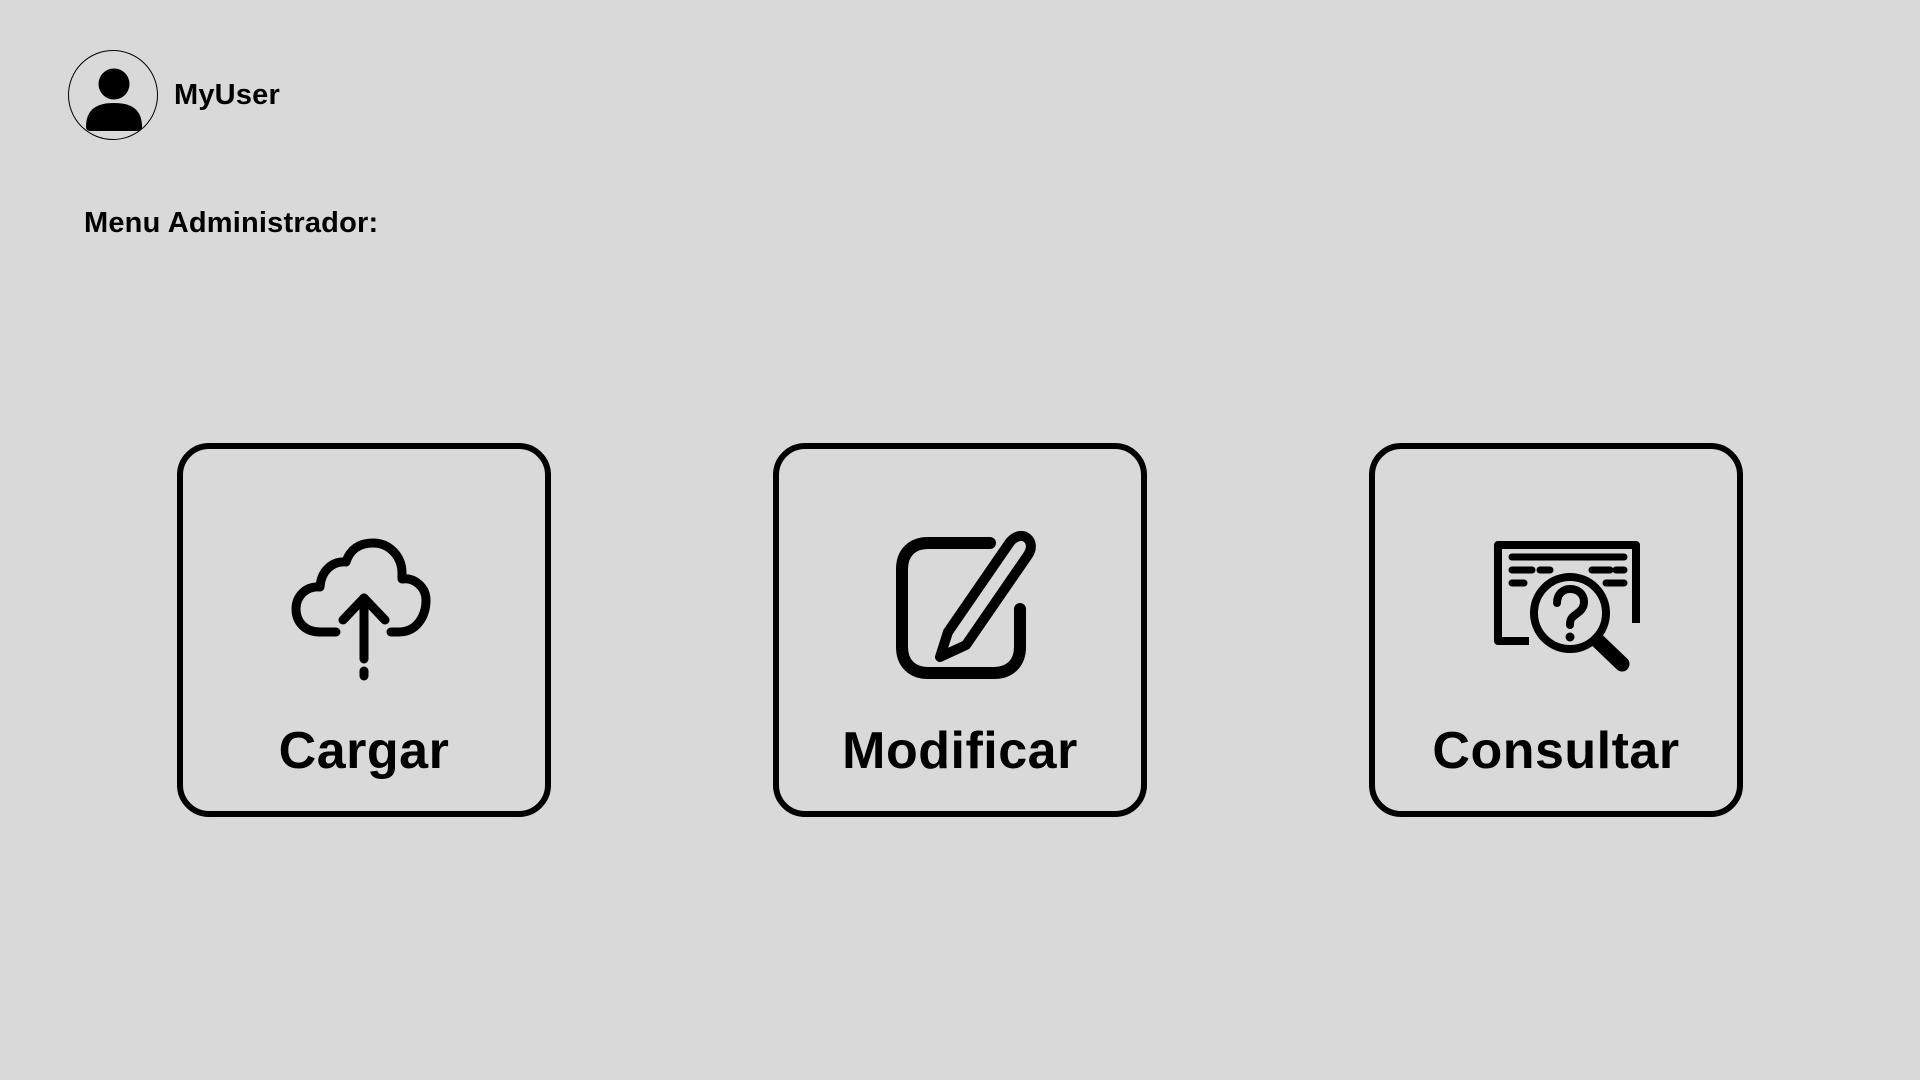  What do you see at coordinates (114, 99) in the screenshot?
I see `user-icon` at bounding box center [114, 99].